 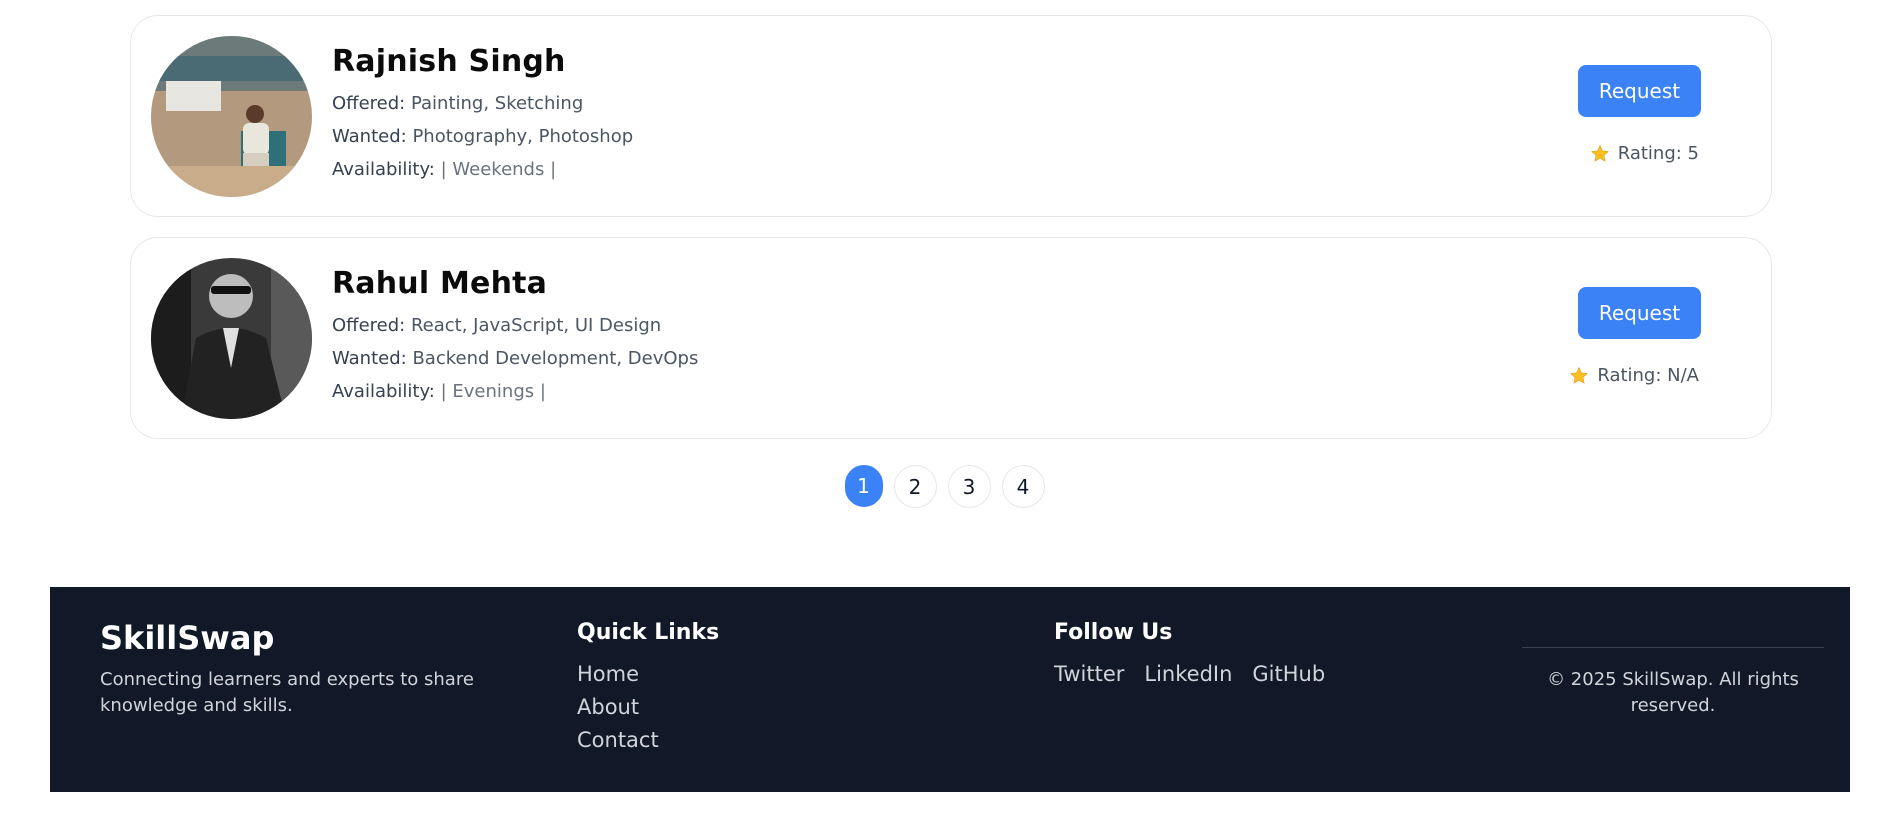 I want to click on rating: Rating: N/A, so click(x=1634, y=375).